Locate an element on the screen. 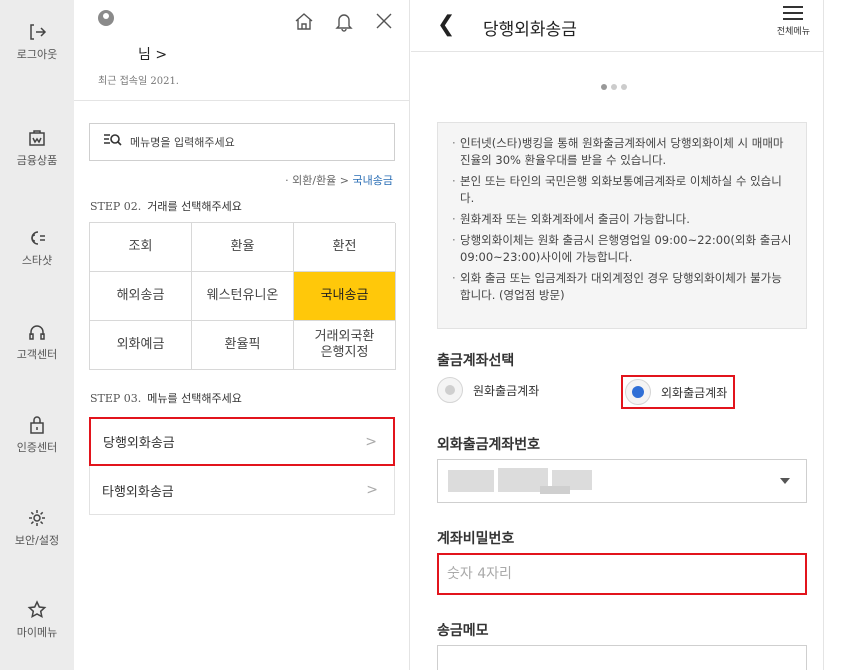 The height and width of the screenshot is (670, 841). star-icon is located at coordinates (37, 610).